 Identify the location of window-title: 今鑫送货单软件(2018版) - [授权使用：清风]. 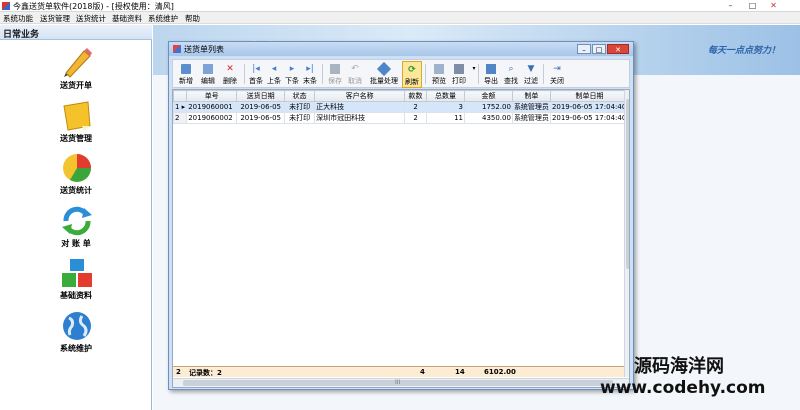
(93, 6).